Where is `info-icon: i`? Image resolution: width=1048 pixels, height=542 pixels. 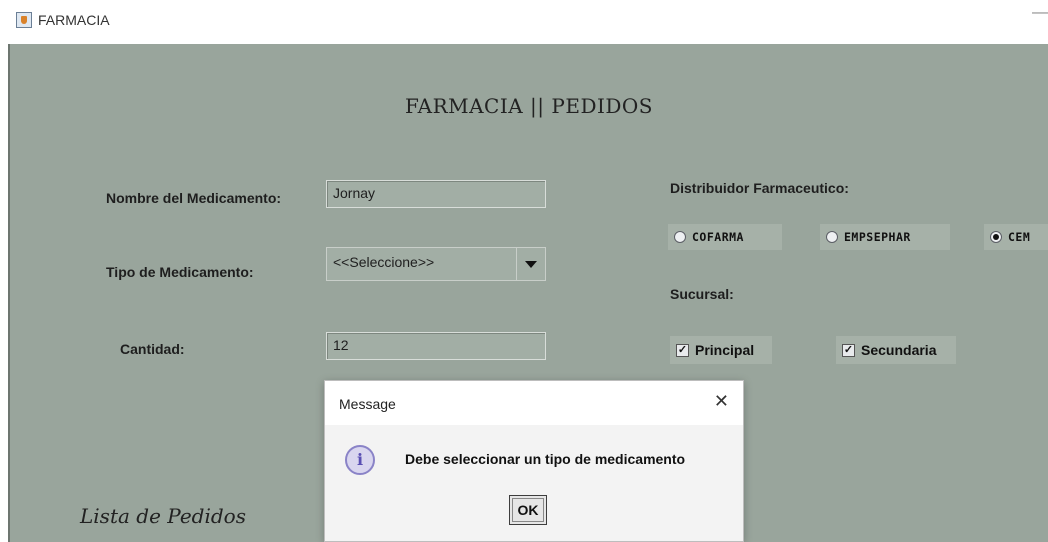
info-icon: i is located at coordinates (360, 460).